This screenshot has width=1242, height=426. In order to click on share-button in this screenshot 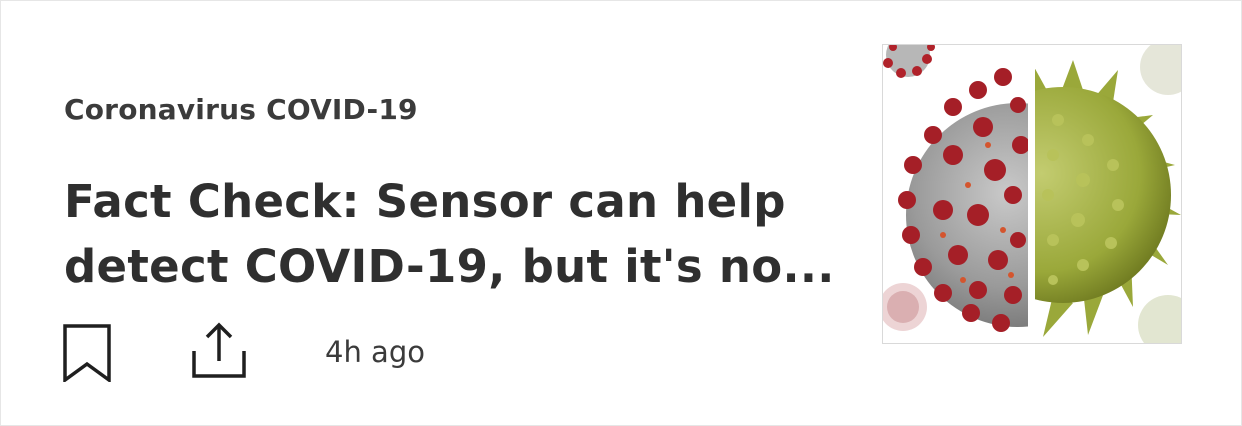, I will do `click(219, 350)`.